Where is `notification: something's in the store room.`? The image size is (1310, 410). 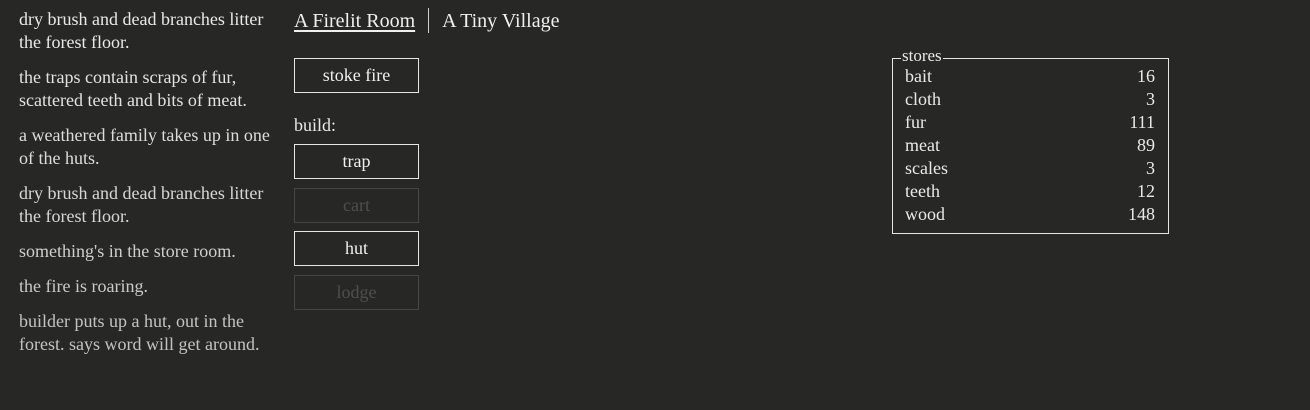 notification: something's in the store room. is located at coordinates (127, 251).